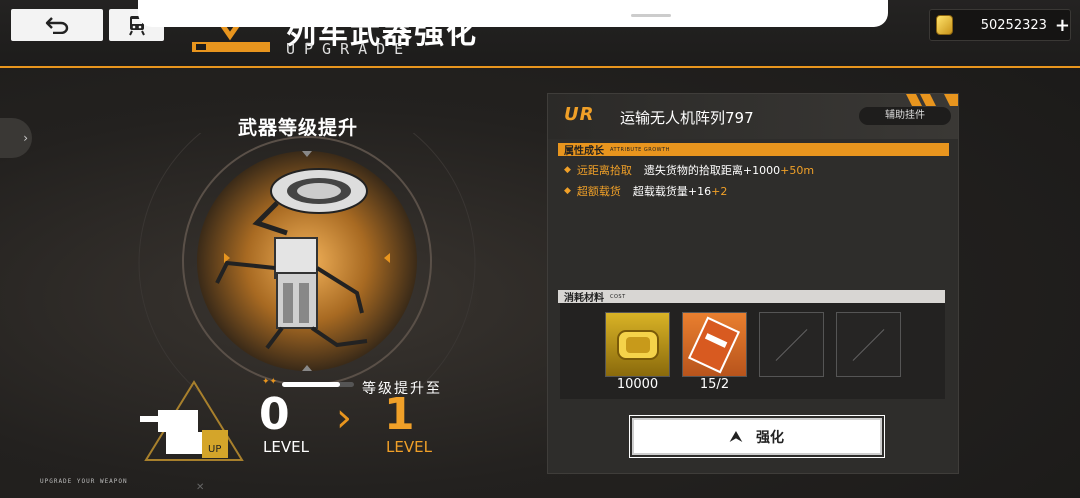 The image size is (1080, 498). What do you see at coordinates (736, 436) in the screenshot?
I see `double-chevron-up-icon: ⮝` at bounding box center [736, 436].